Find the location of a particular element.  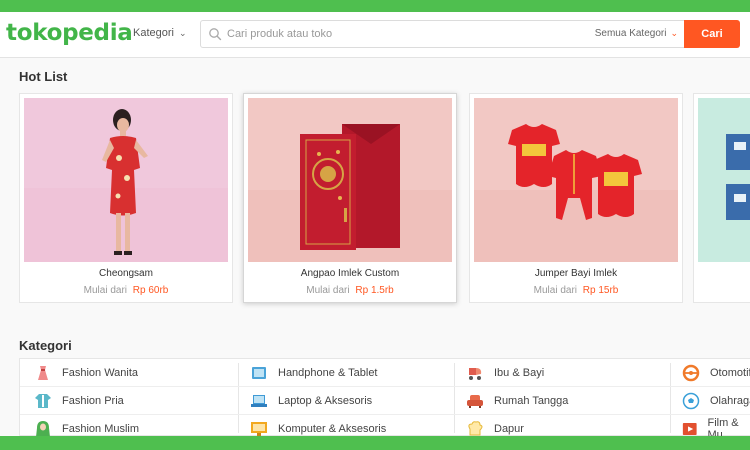

window-frame-bottom is located at coordinates (375, 443).